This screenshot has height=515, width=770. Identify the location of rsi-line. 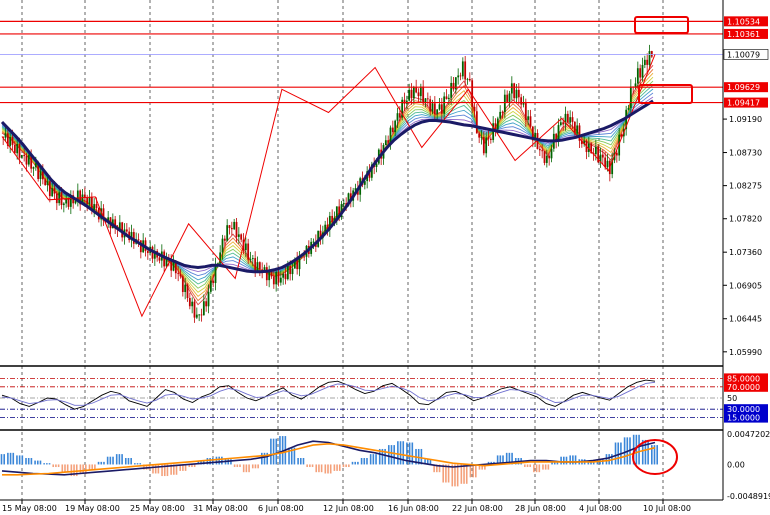
(328, 393).